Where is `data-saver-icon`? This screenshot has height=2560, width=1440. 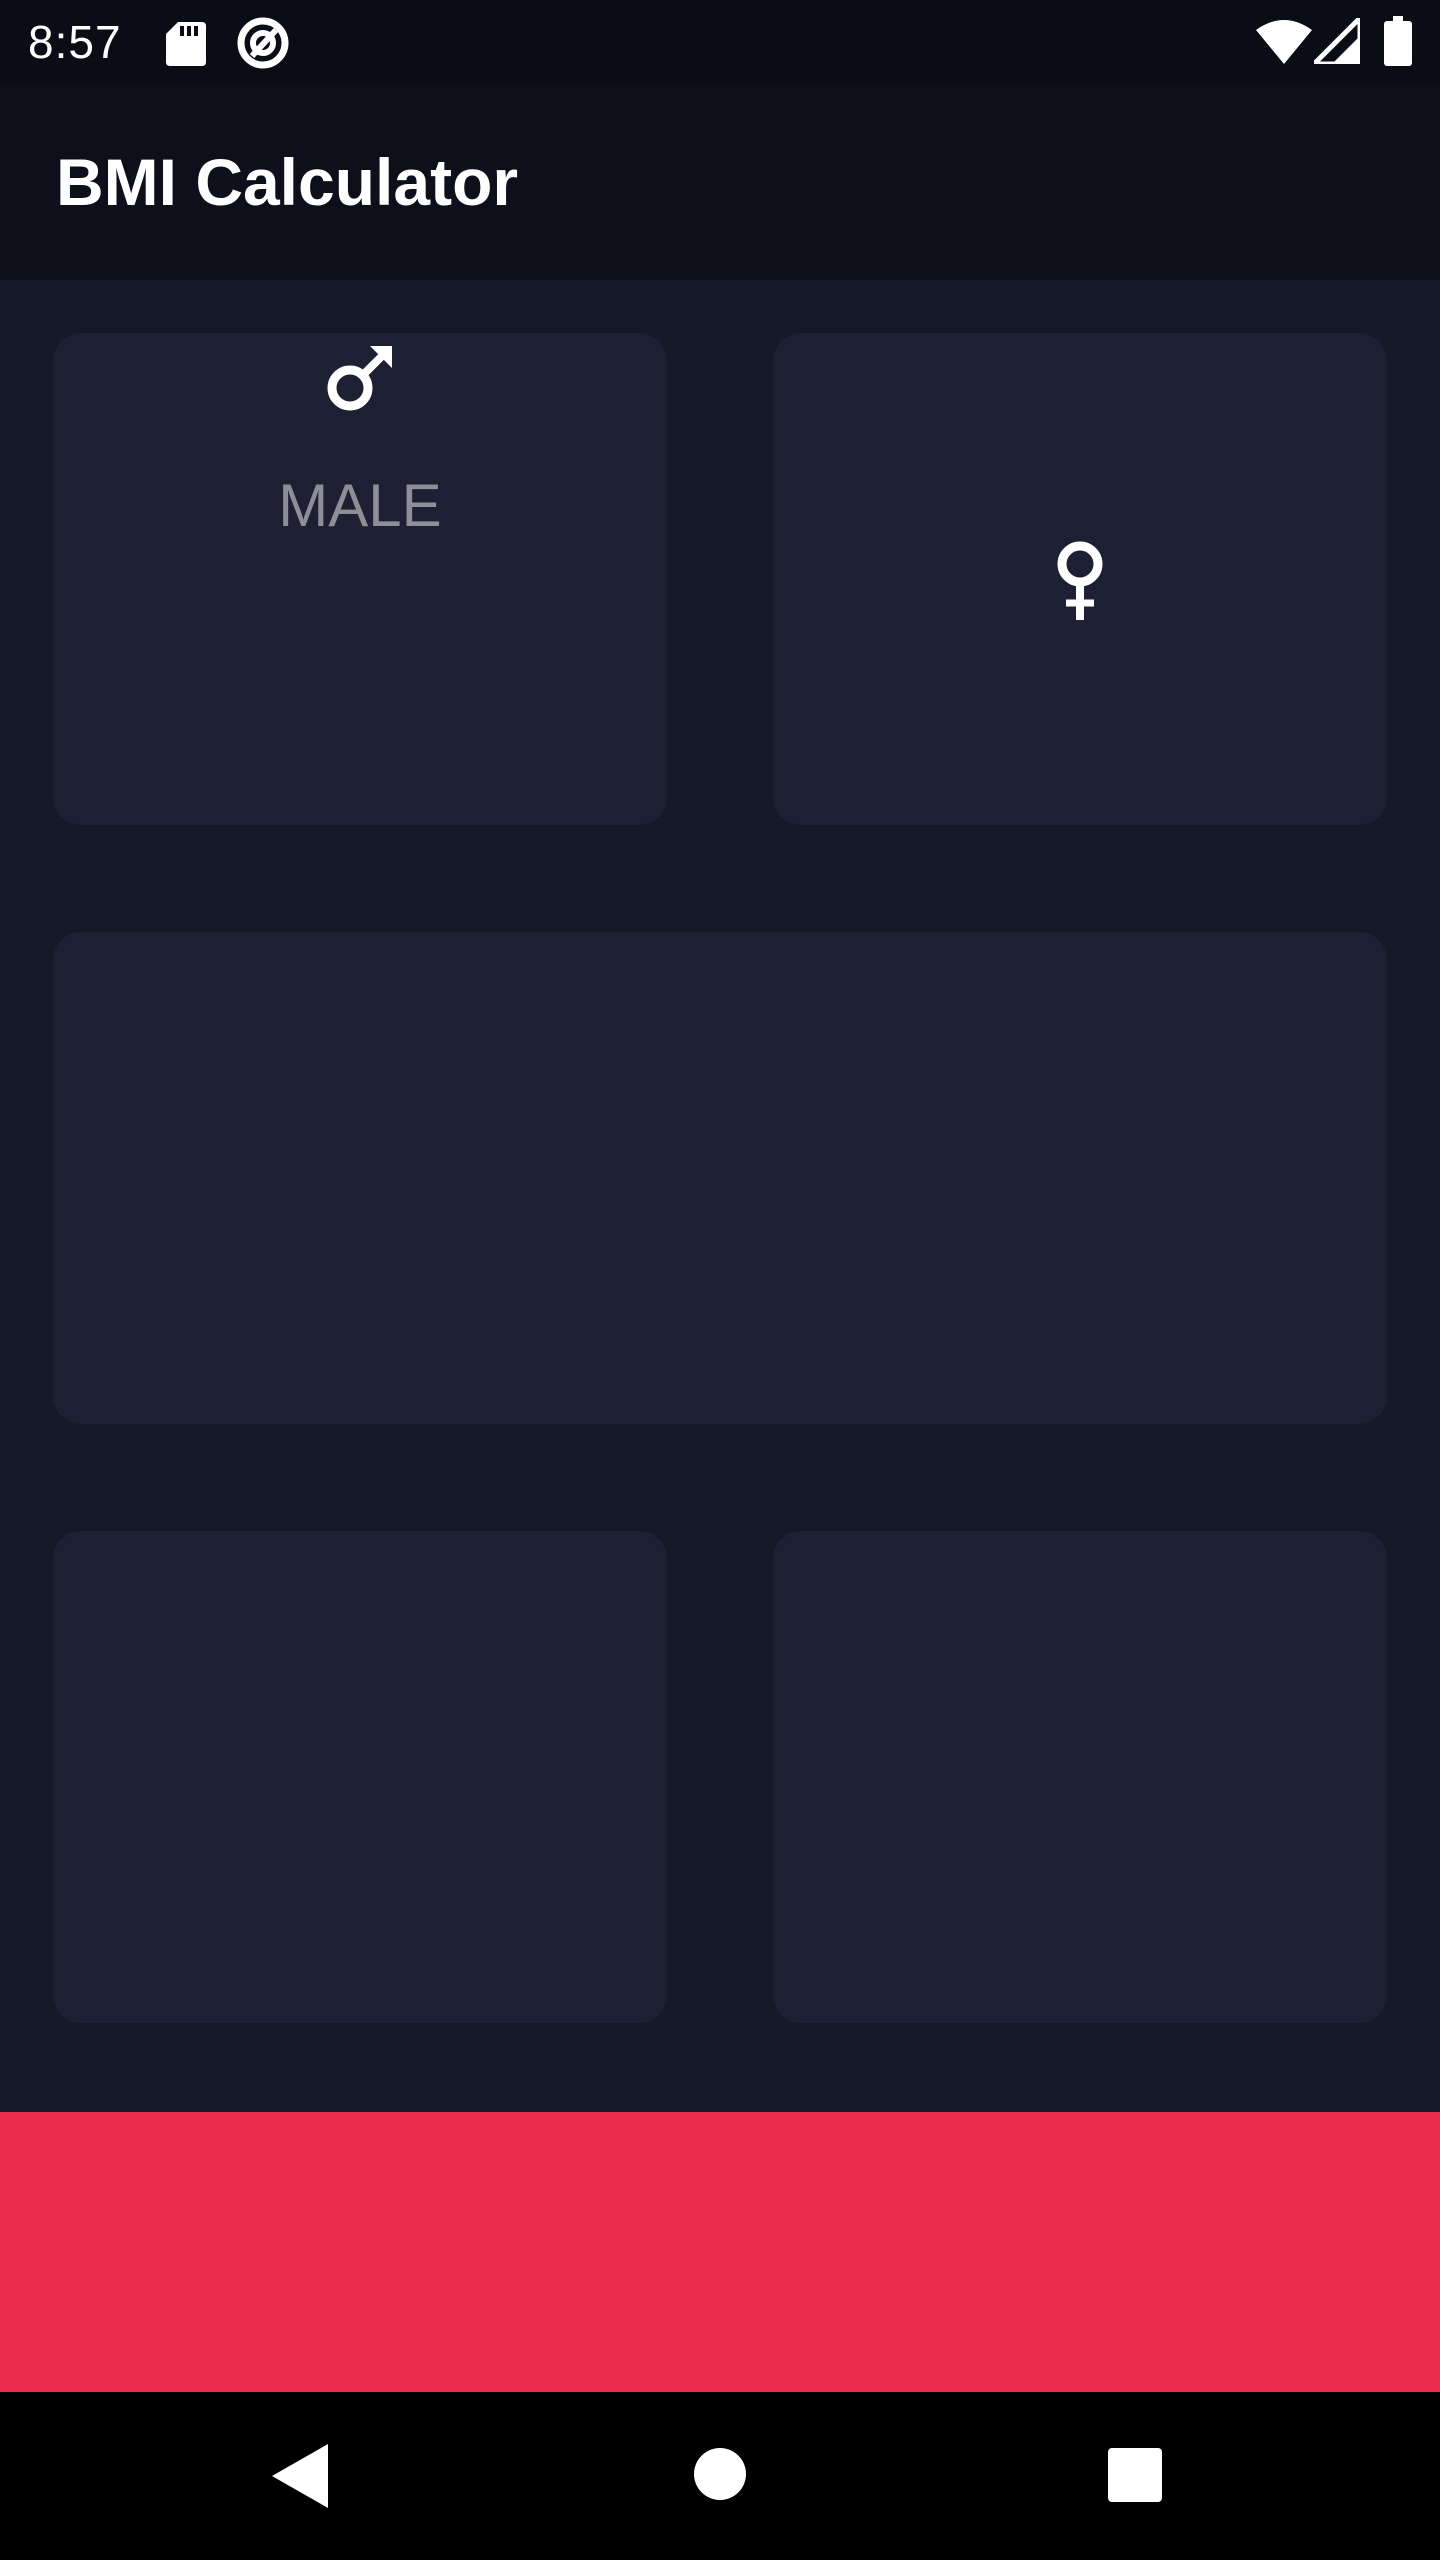
data-saver-icon is located at coordinates (263, 43).